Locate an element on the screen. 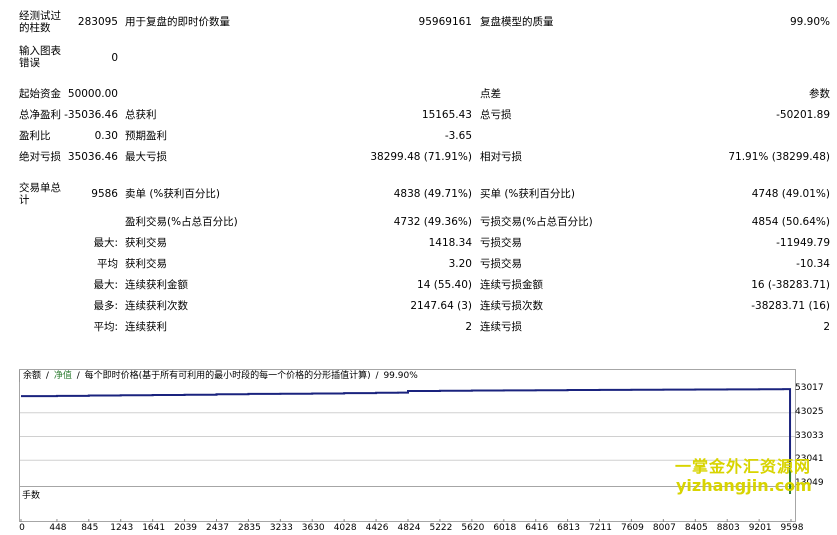 The image size is (837, 535). x-tick-label: 4824 is located at coordinates (409, 528).